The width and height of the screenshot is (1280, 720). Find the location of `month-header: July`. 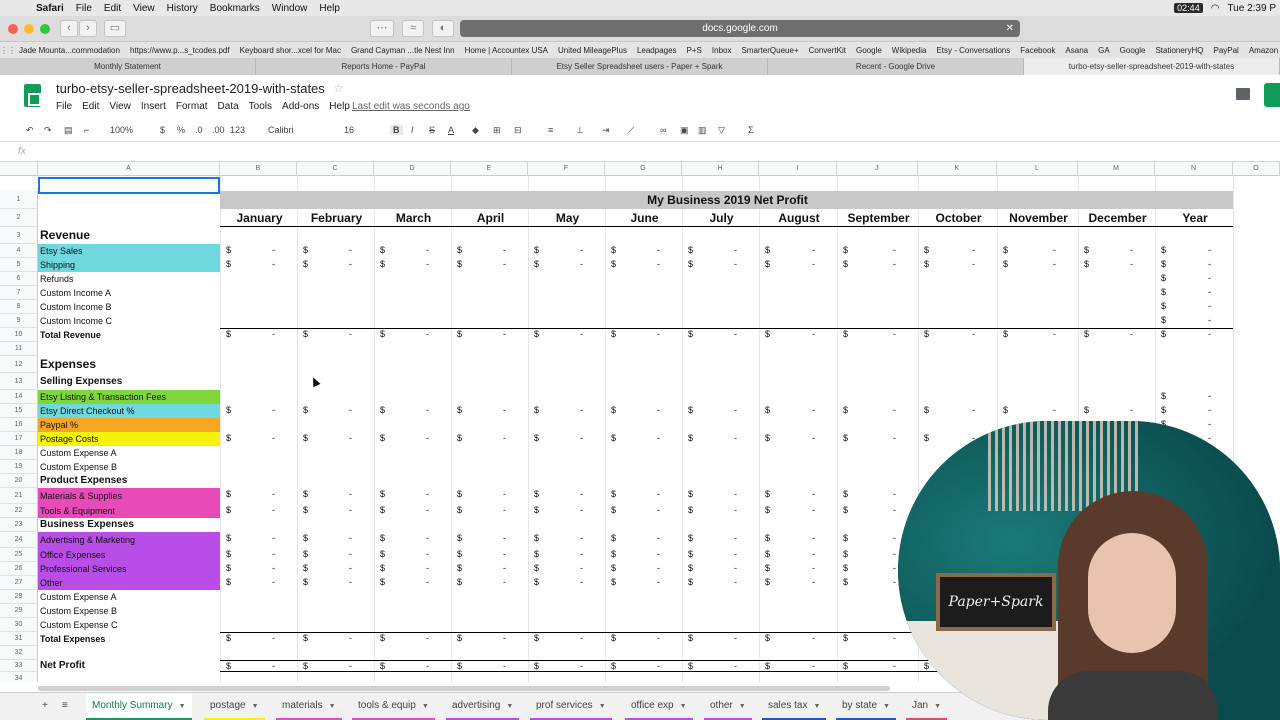

month-header: July is located at coordinates (720, 218).